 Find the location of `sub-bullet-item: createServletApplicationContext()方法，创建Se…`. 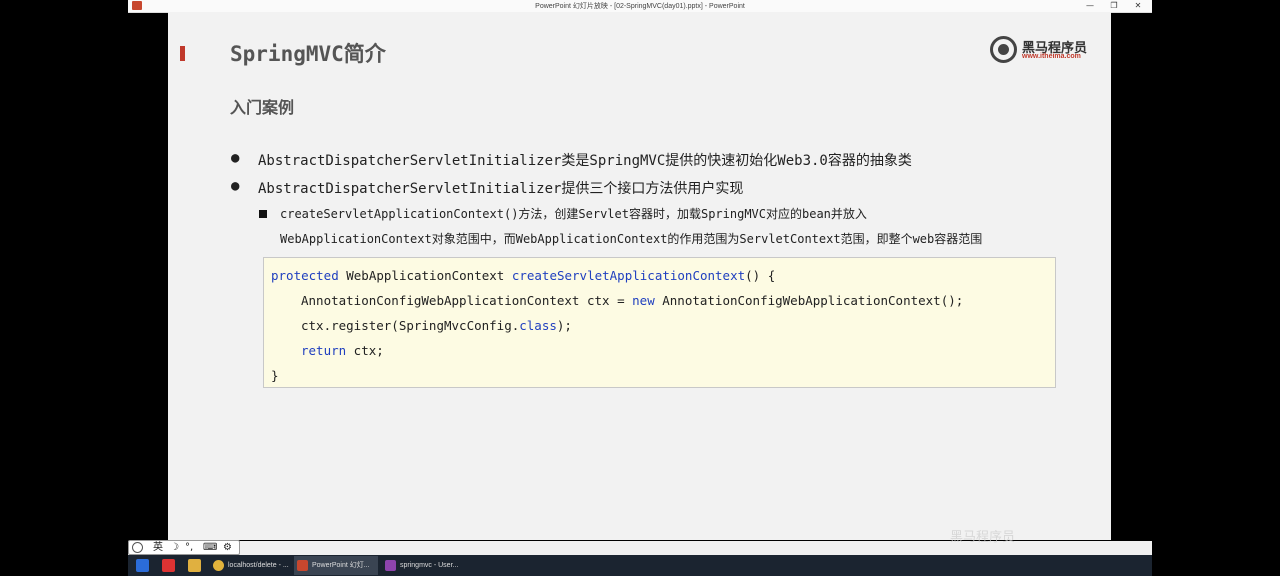

sub-bullet-item: createServletApplicationContext()方法，创建Se… is located at coordinates (621, 227).